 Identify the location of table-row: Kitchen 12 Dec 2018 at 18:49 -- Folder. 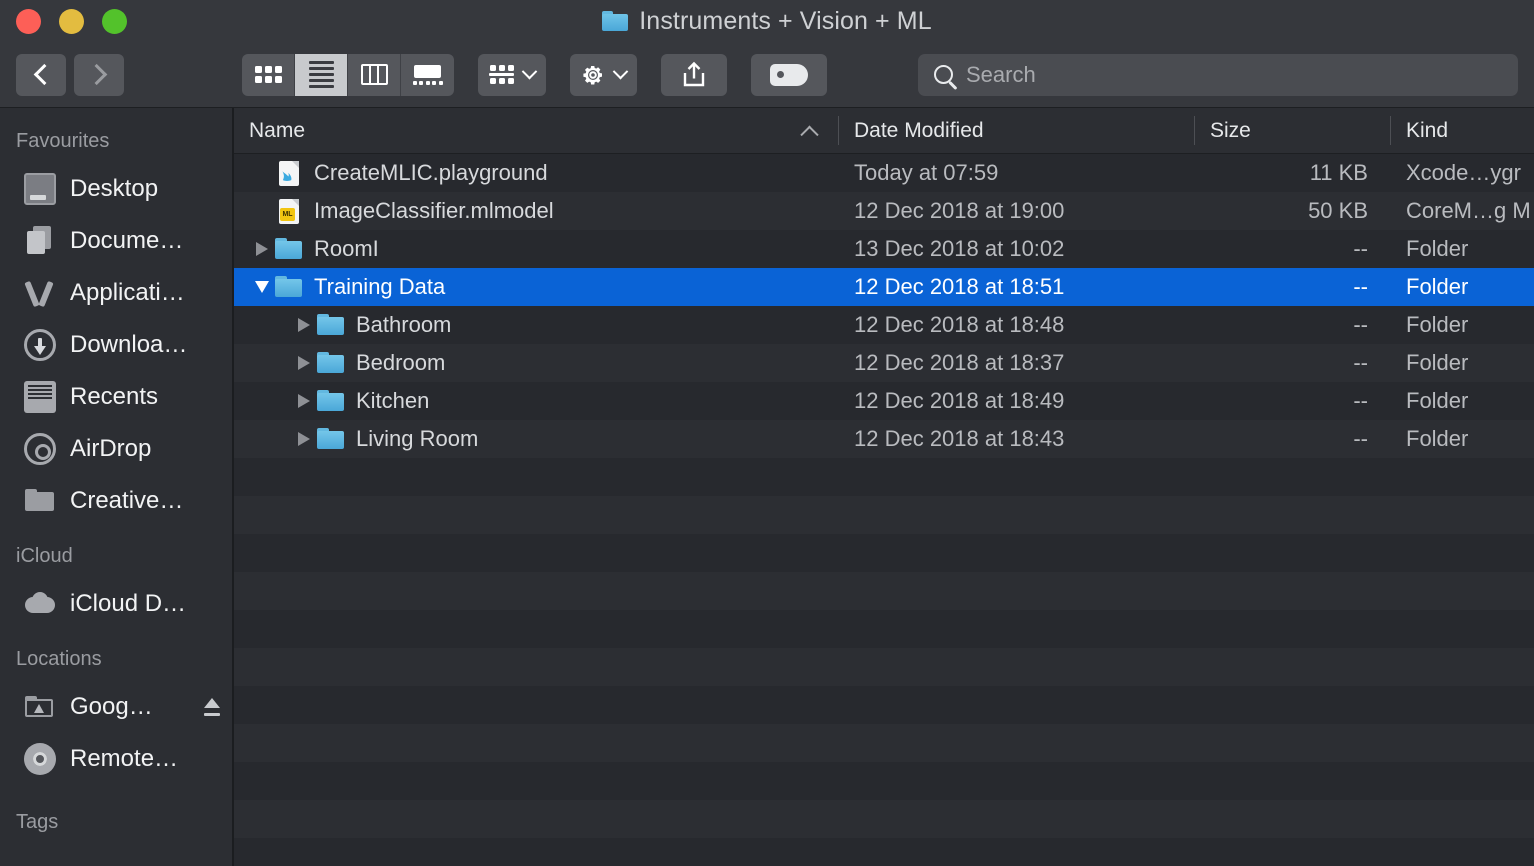
(884, 401).